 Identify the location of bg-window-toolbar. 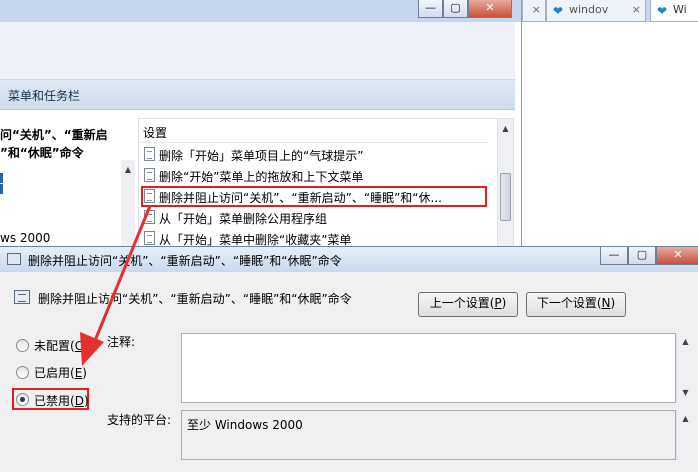
(257, 51).